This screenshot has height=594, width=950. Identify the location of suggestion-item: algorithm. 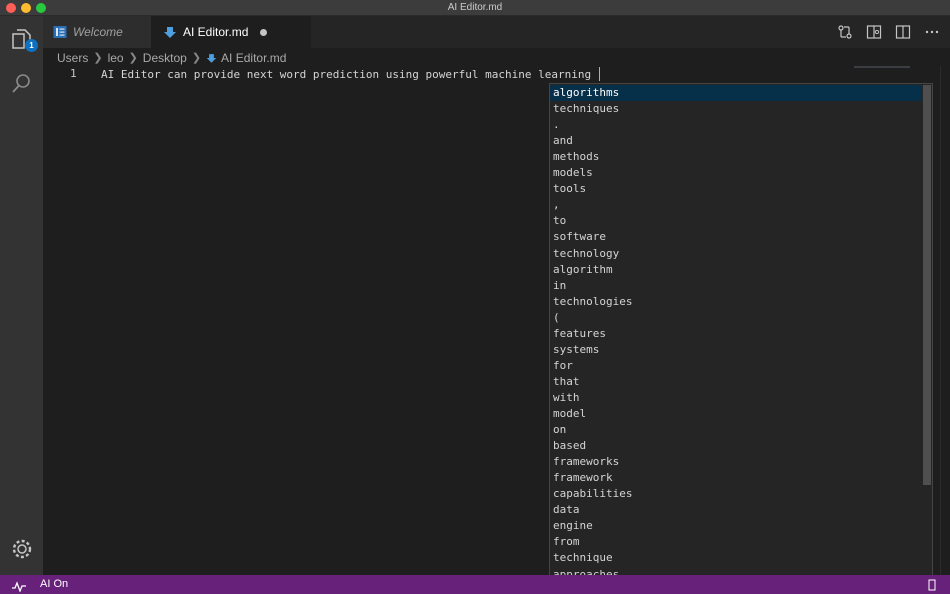
(736, 270).